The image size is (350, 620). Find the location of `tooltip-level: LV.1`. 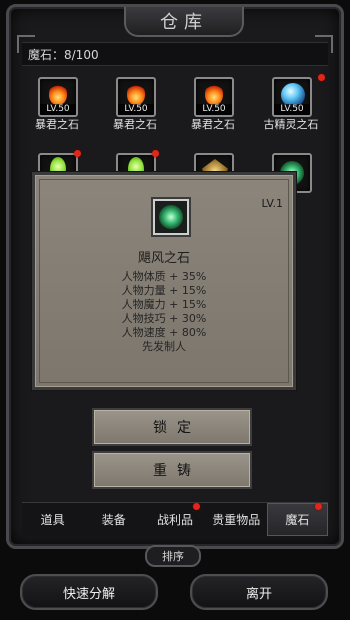

tooltip-level: LV.1 is located at coordinates (272, 203).